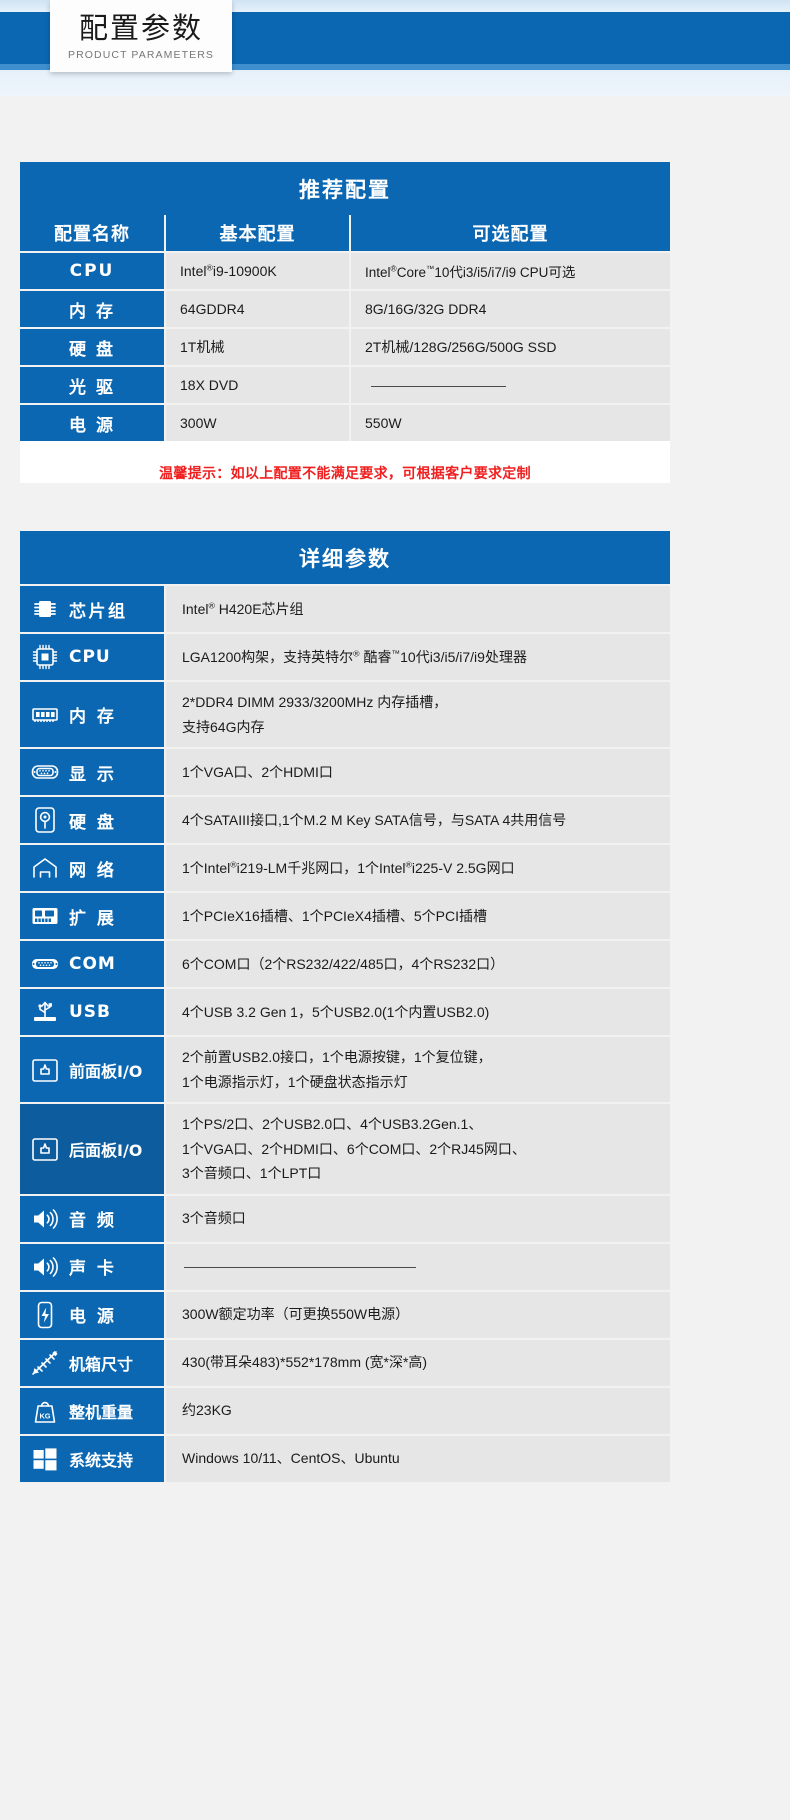 This screenshot has height=1820, width=790. Describe the element at coordinates (305, 1362) in the screenshot. I see `spec-description-line: 430(带耳朵483)*552*178mm (宽*深*高)` at that location.